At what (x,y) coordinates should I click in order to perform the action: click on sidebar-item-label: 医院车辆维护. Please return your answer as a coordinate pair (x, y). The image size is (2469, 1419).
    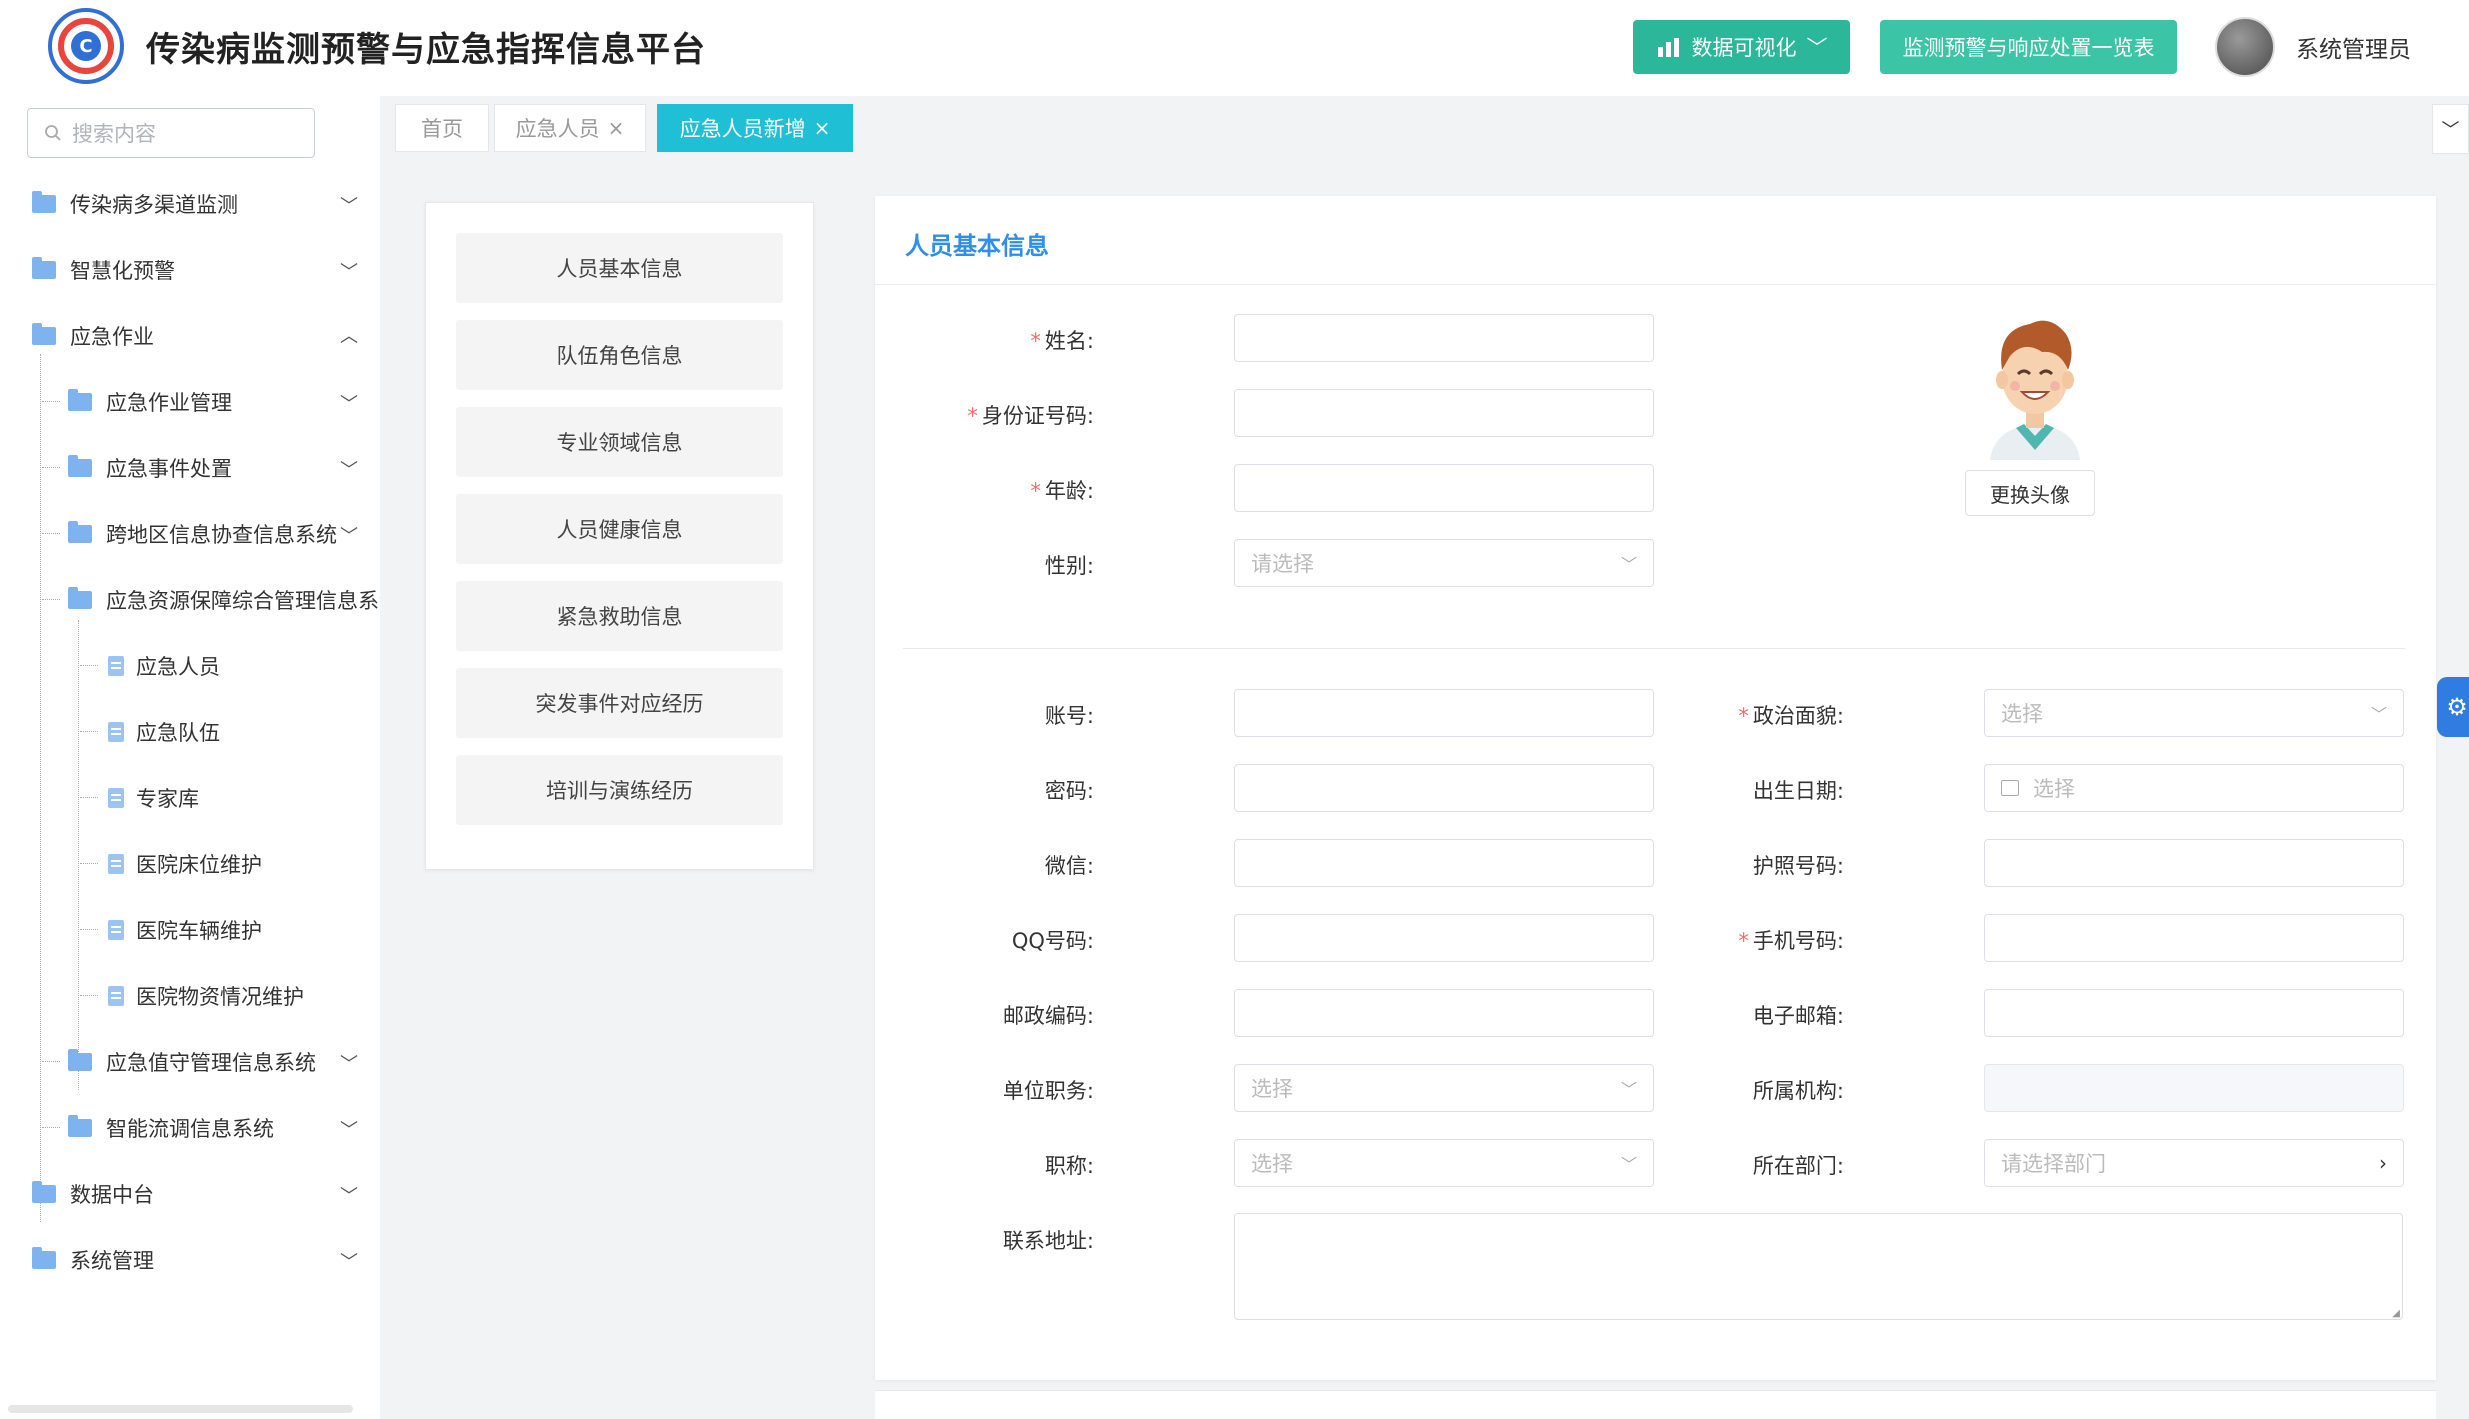
    Looking at the image, I should click on (199, 931).